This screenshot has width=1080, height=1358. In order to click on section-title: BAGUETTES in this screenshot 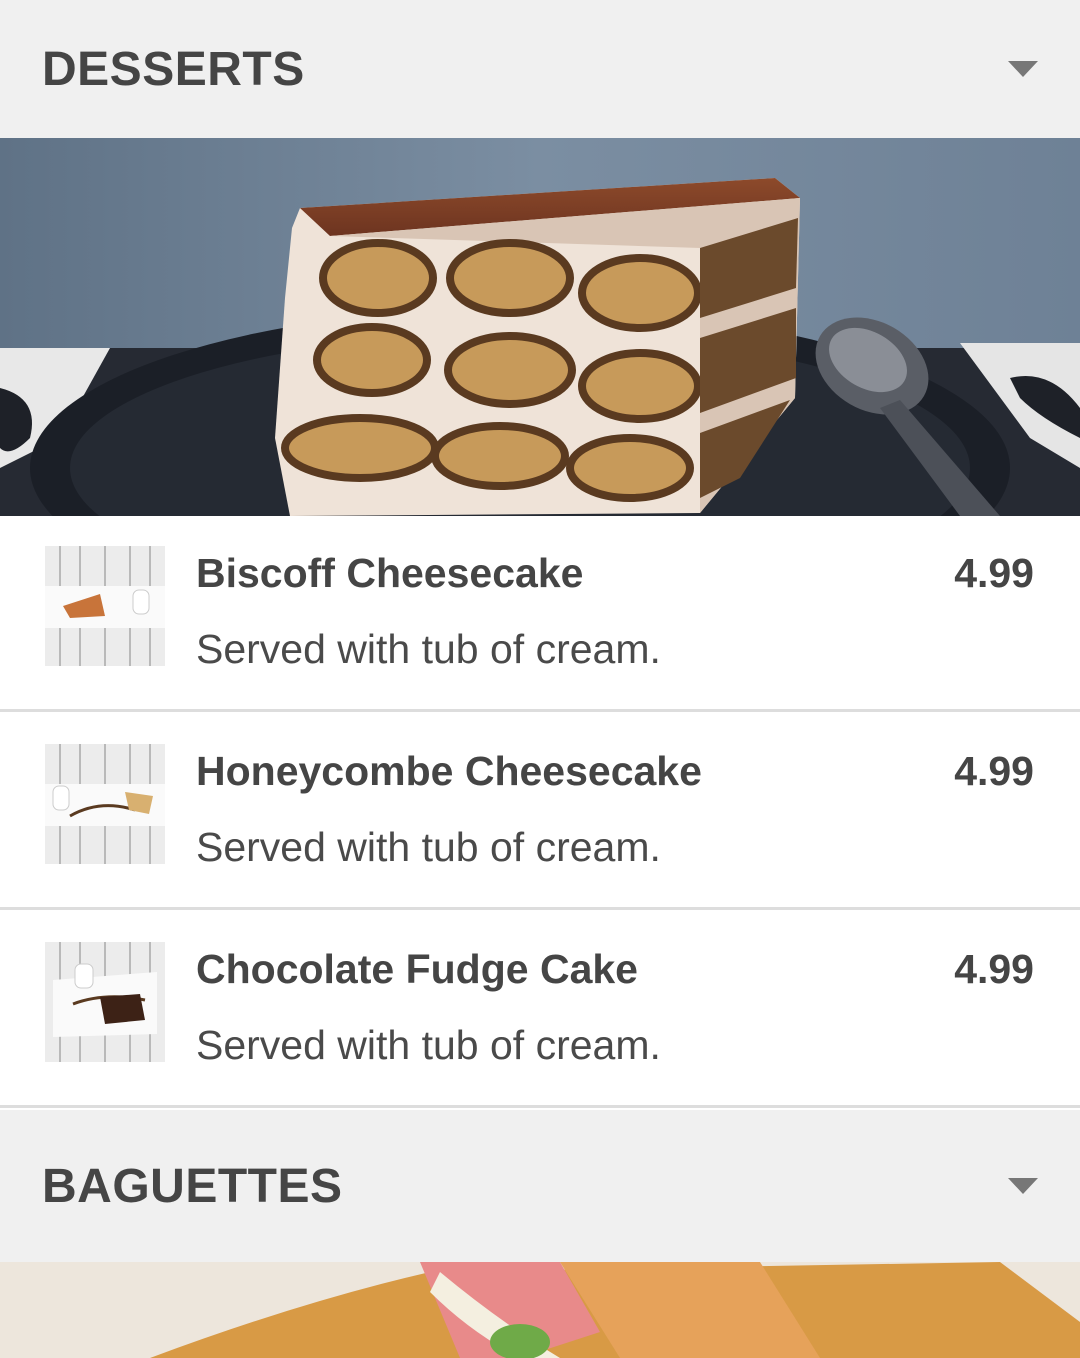, I will do `click(192, 1186)`.